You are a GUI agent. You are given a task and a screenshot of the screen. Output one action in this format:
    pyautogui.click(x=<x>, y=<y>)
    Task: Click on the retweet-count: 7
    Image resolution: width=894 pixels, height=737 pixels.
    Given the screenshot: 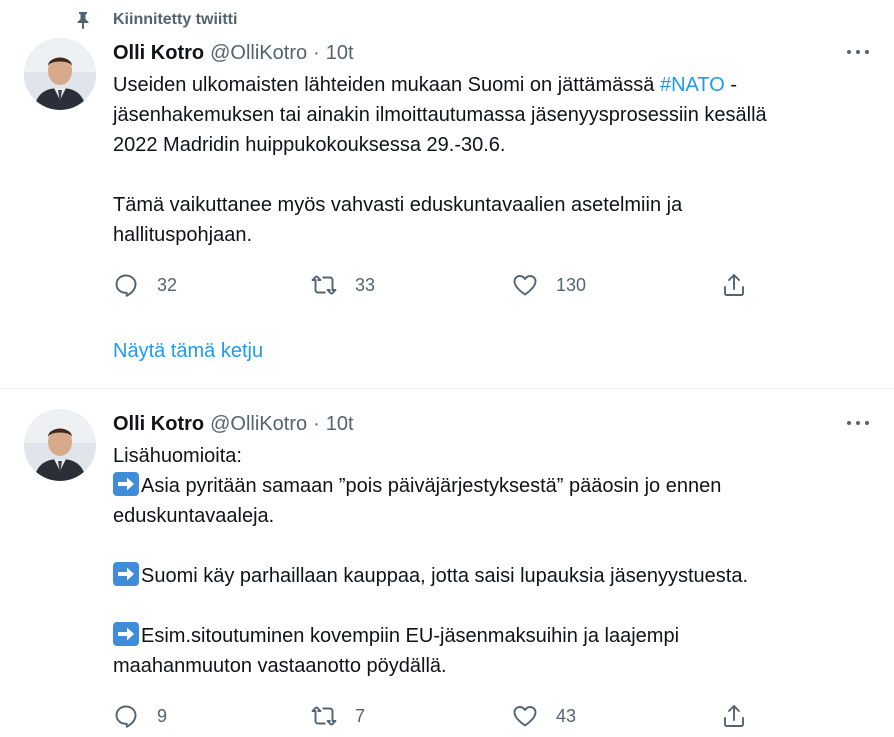 What is the action you would take?
    pyautogui.click(x=360, y=715)
    